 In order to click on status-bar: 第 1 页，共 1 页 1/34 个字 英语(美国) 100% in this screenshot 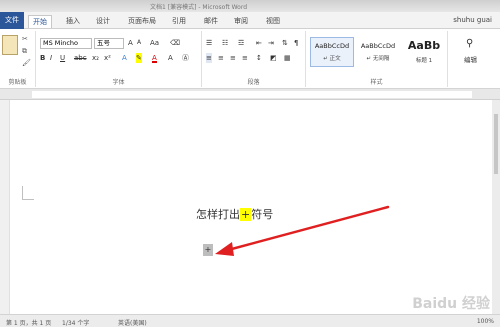, I will do `click(250, 320)`.